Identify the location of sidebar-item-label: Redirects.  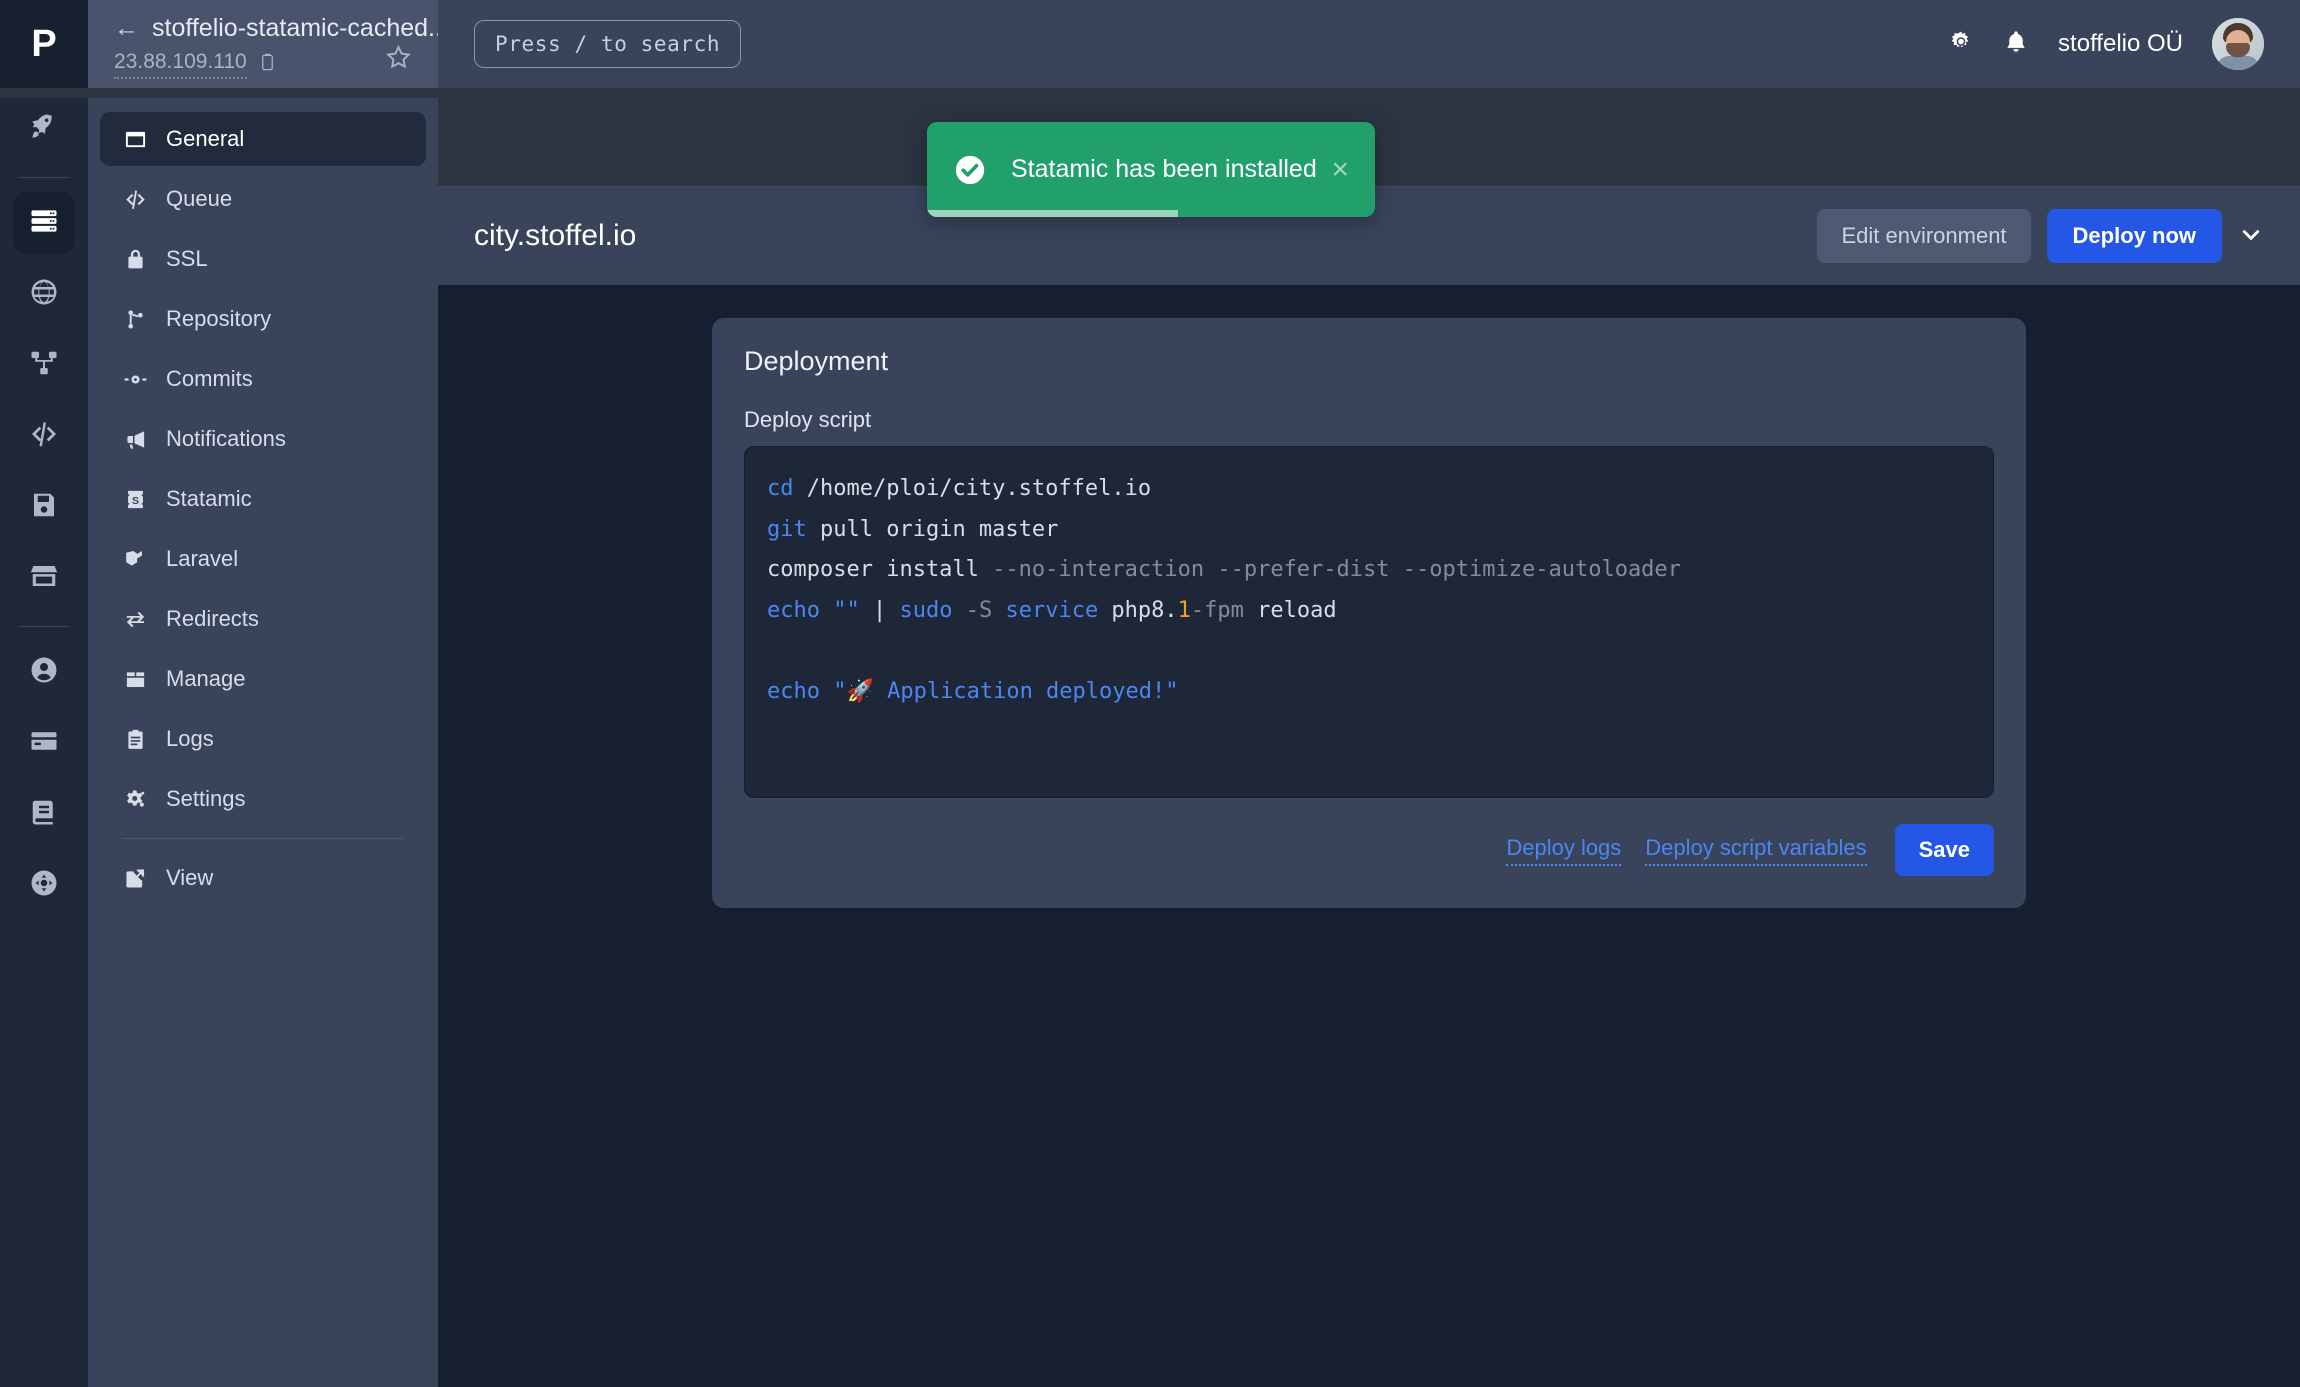
(212, 618).